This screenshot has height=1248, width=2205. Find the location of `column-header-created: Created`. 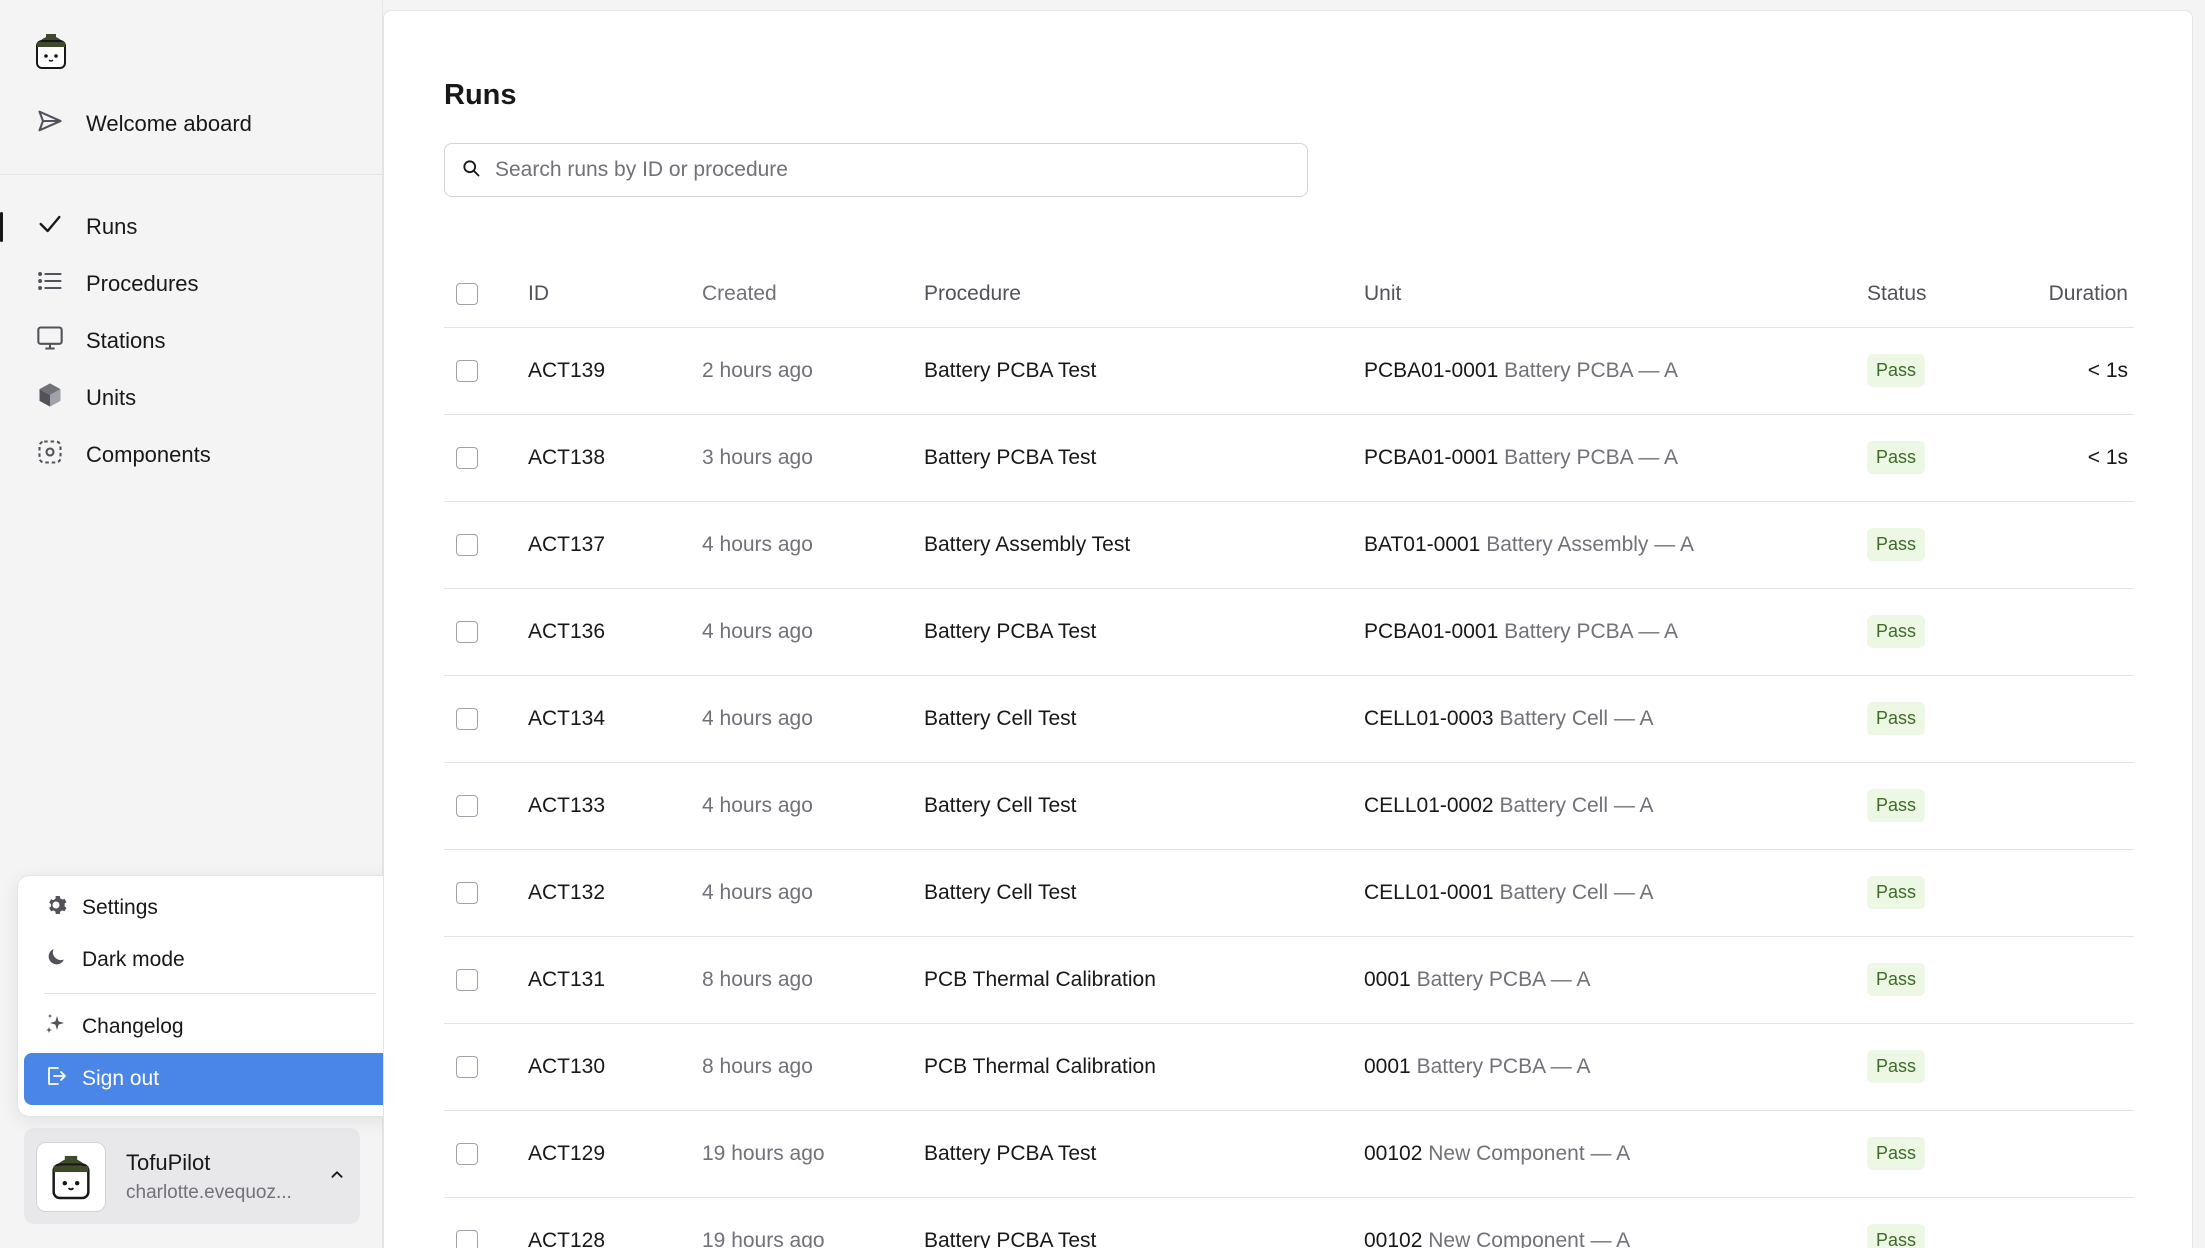

column-header-created: Created is located at coordinates (813, 294).